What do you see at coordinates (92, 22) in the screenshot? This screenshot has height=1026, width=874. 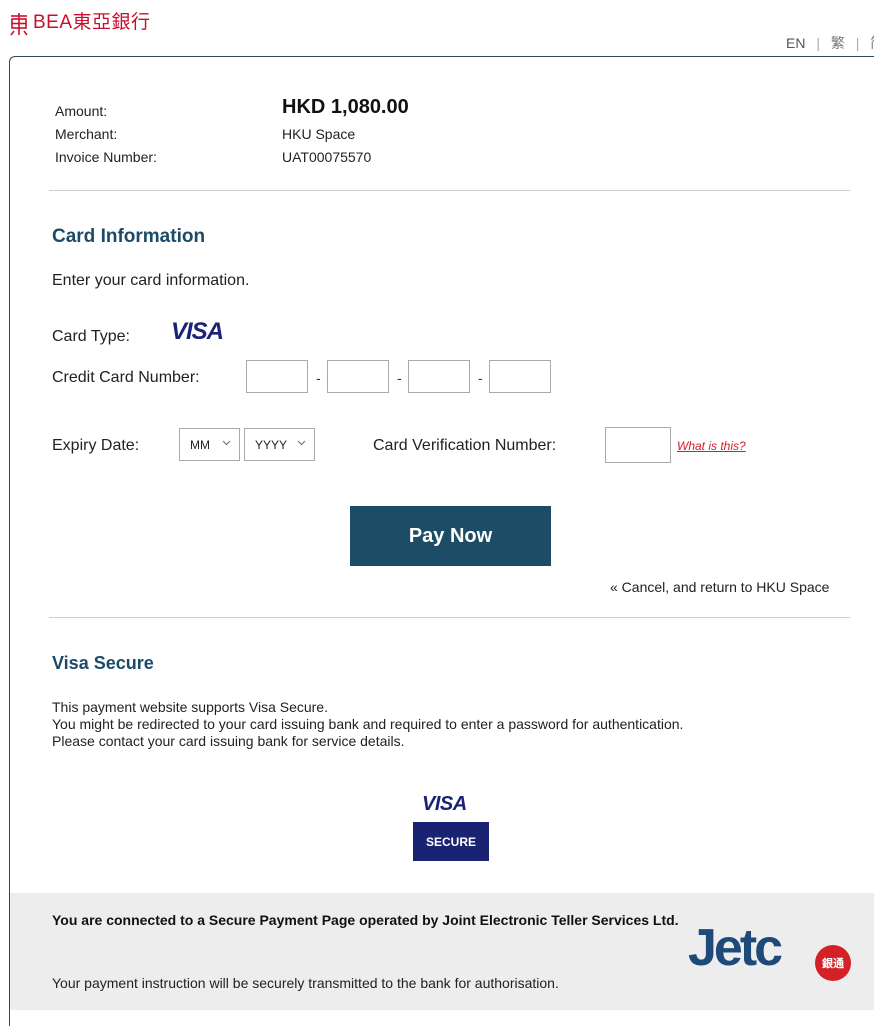 I see `bea-logo-text: BEA東亞銀行` at bounding box center [92, 22].